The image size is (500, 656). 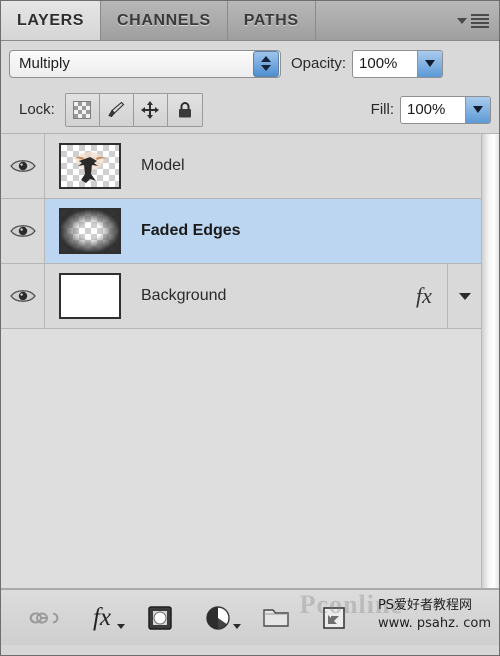 What do you see at coordinates (250, 110) in the screenshot?
I see `lock-fill-row: Lock: Fill: 100%` at bounding box center [250, 110].